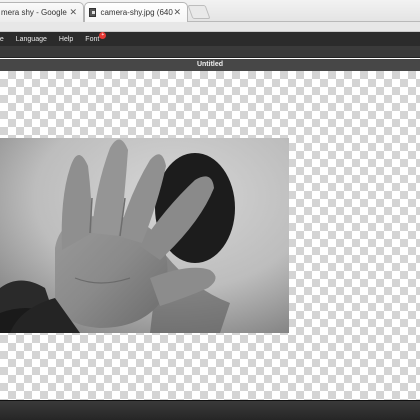  I want to click on browser-tab-google-search: mera shy - Google Search ✕, so click(42, 12).